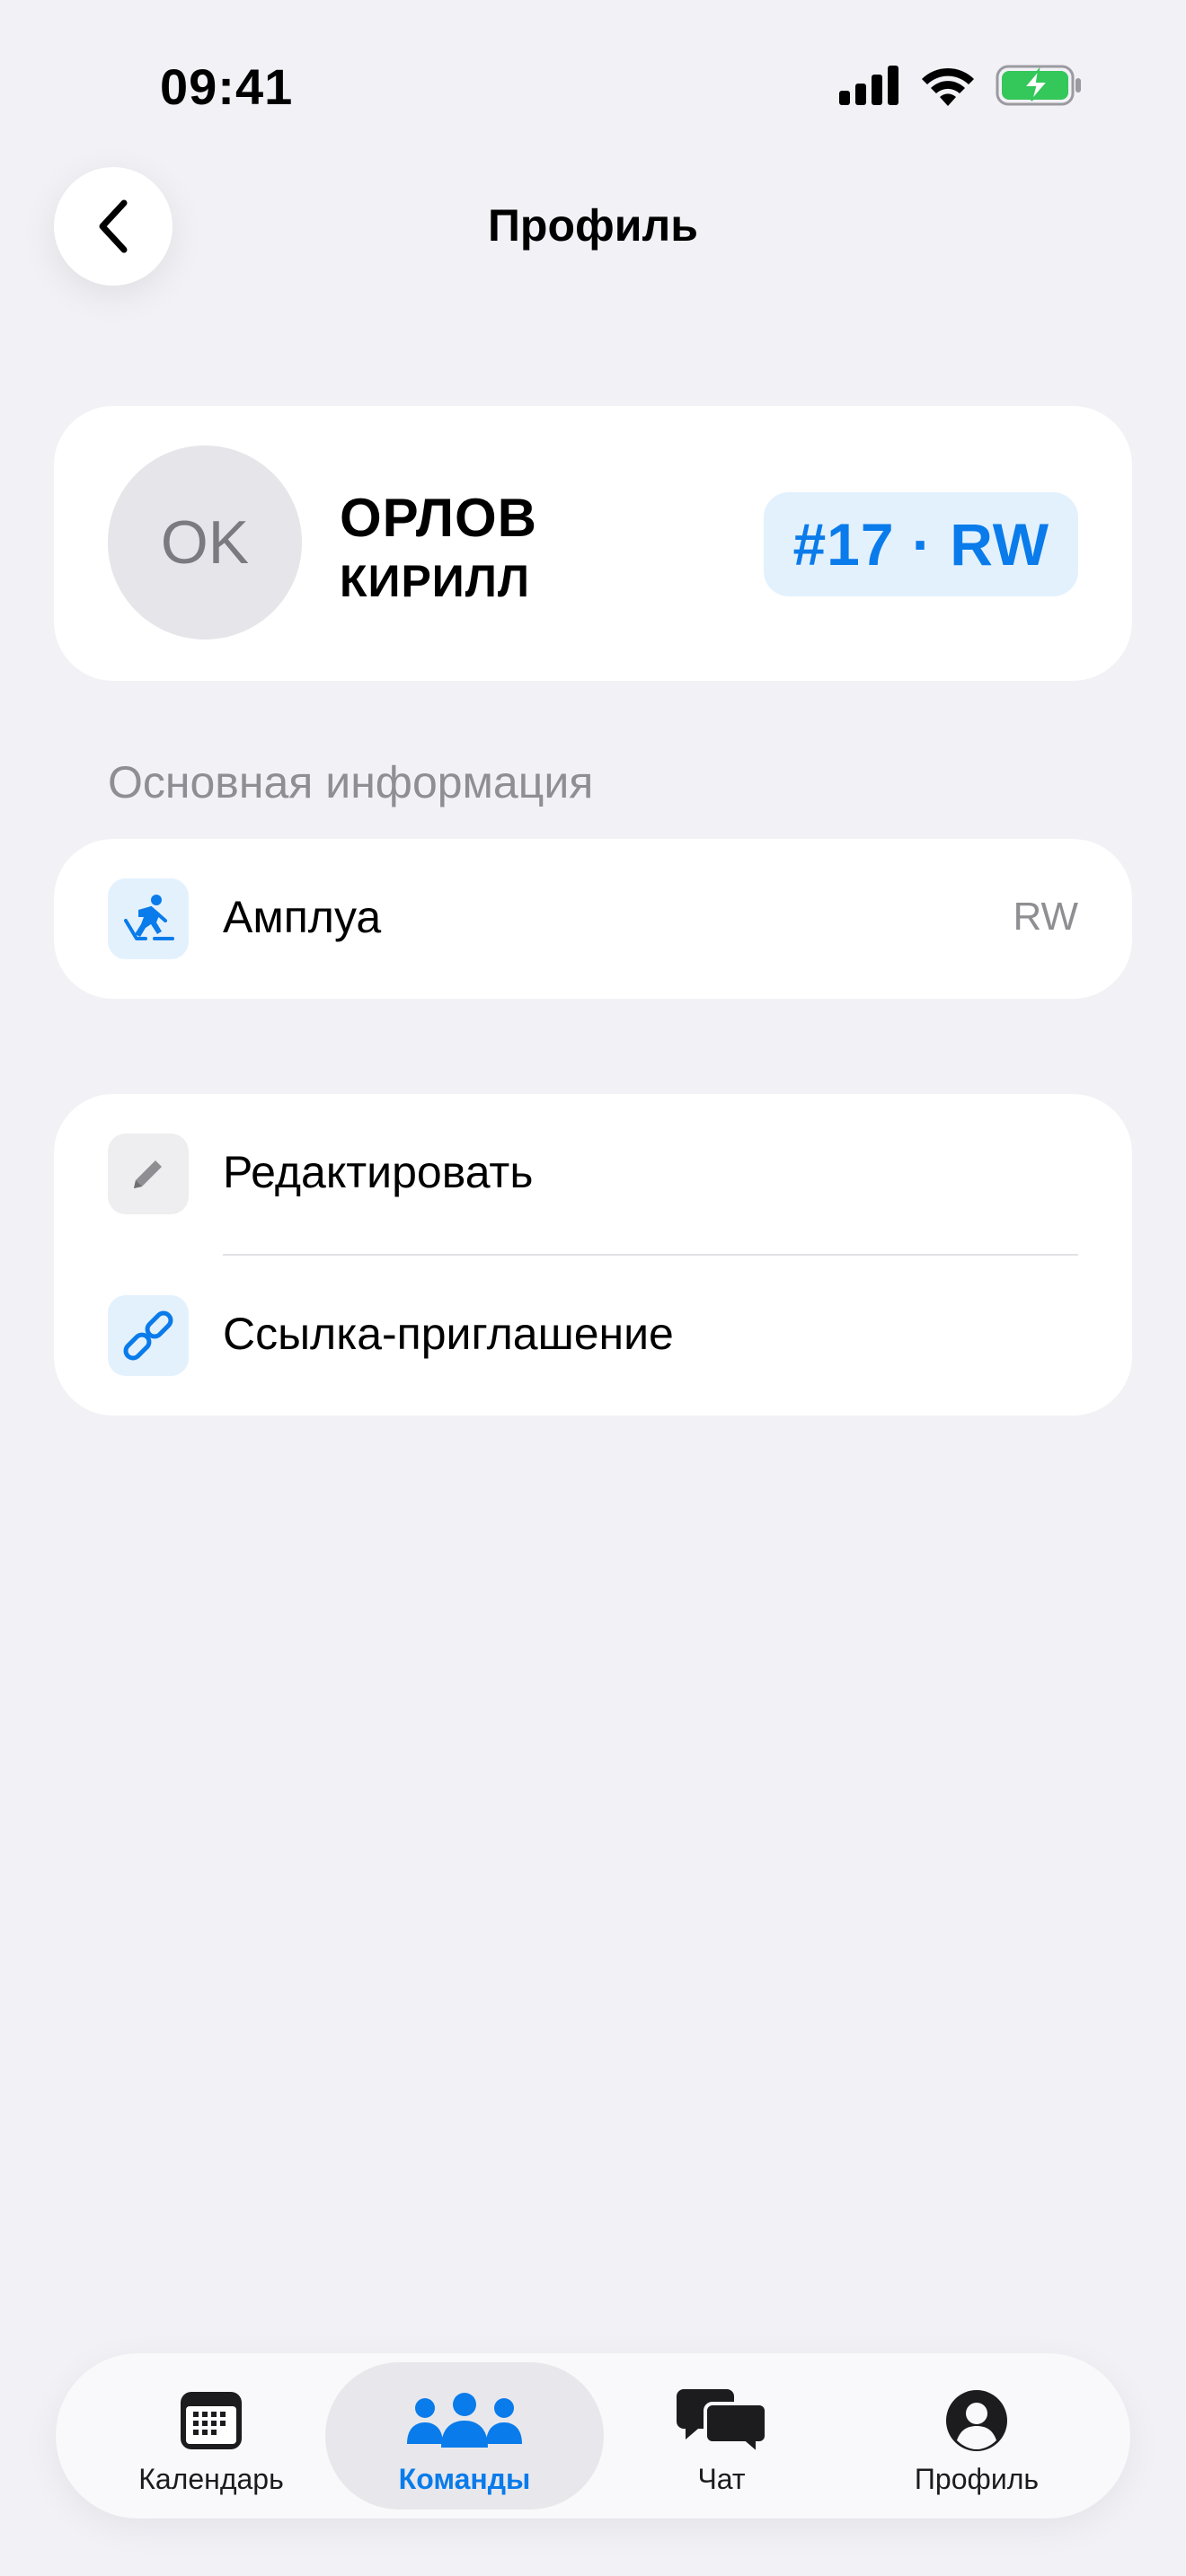 This screenshot has width=1186, height=2576. I want to click on tab-calendar-label: Календарь, so click(211, 2479).